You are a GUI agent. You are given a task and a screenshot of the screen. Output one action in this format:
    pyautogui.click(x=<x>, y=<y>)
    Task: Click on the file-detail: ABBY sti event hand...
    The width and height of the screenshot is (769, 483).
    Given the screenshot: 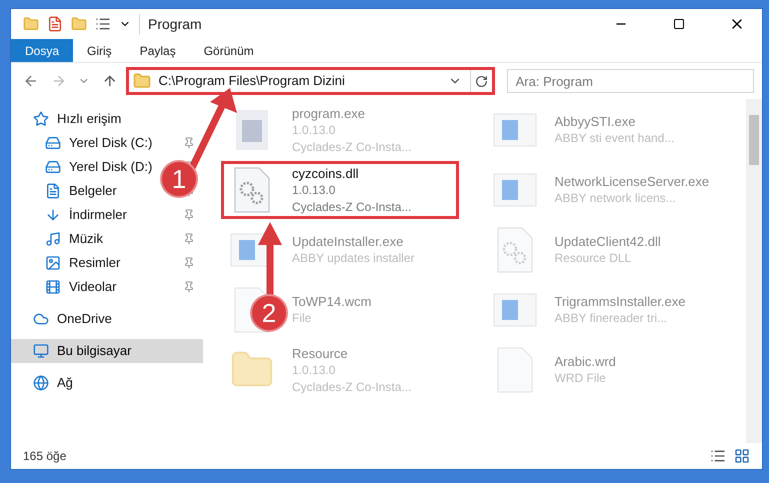 What is the action you would take?
    pyautogui.click(x=614, y=138)
    